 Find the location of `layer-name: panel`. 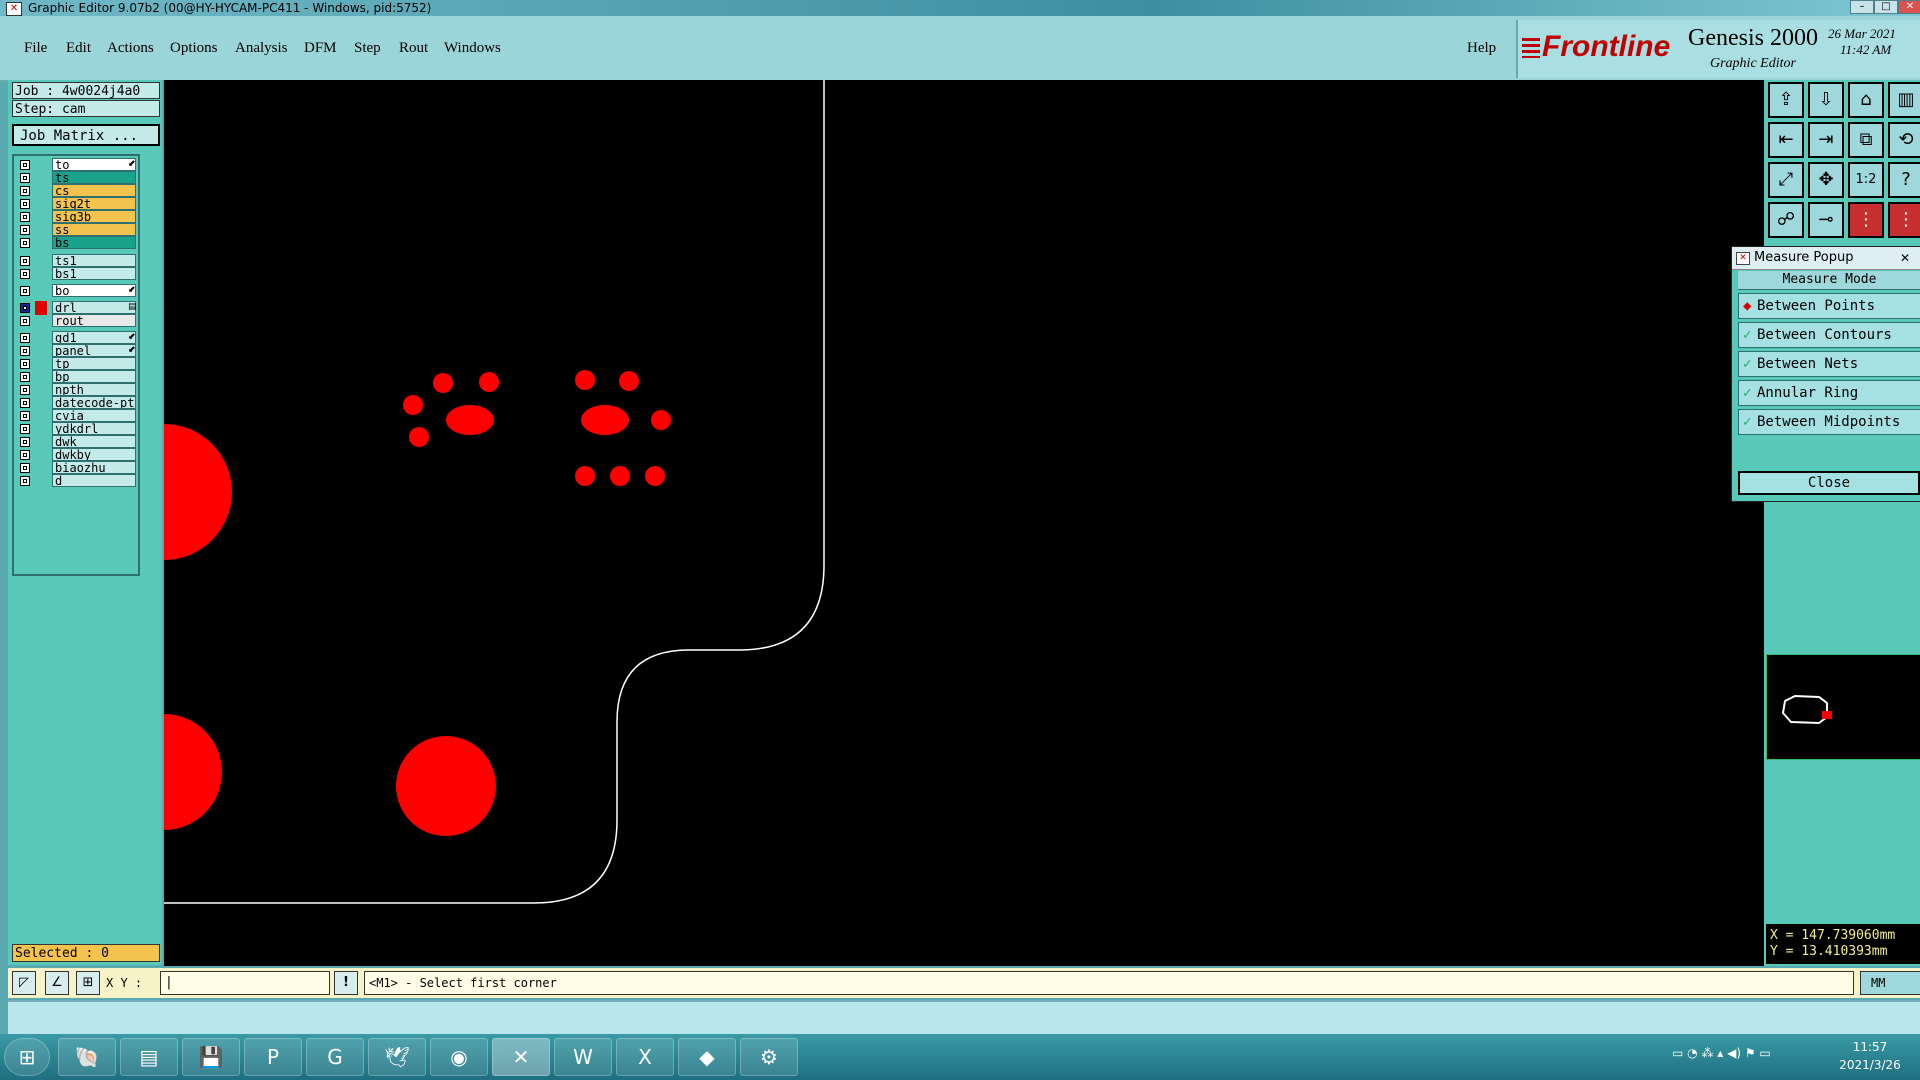

layer-name: panel is located at coordinates (94, 350).